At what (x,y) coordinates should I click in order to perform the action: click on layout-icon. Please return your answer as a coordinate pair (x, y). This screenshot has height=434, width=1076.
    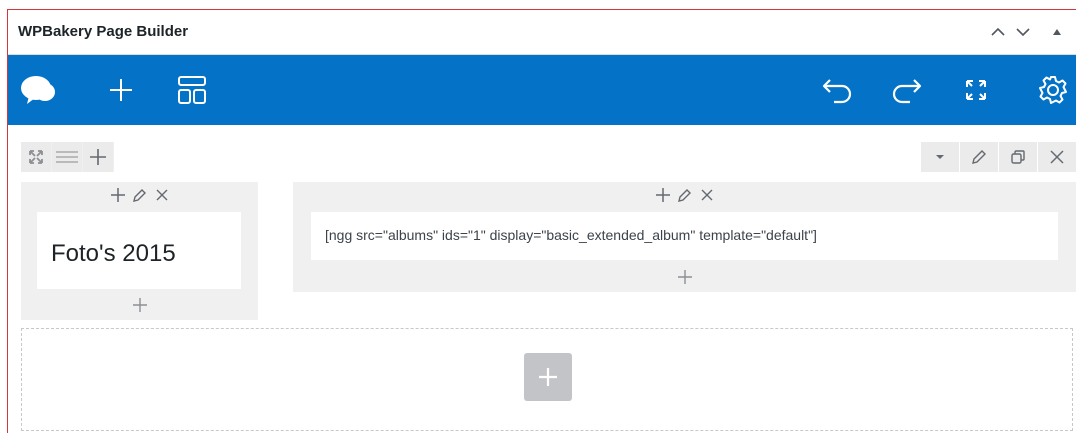
    Looking at the image, I should click on (67, 157).